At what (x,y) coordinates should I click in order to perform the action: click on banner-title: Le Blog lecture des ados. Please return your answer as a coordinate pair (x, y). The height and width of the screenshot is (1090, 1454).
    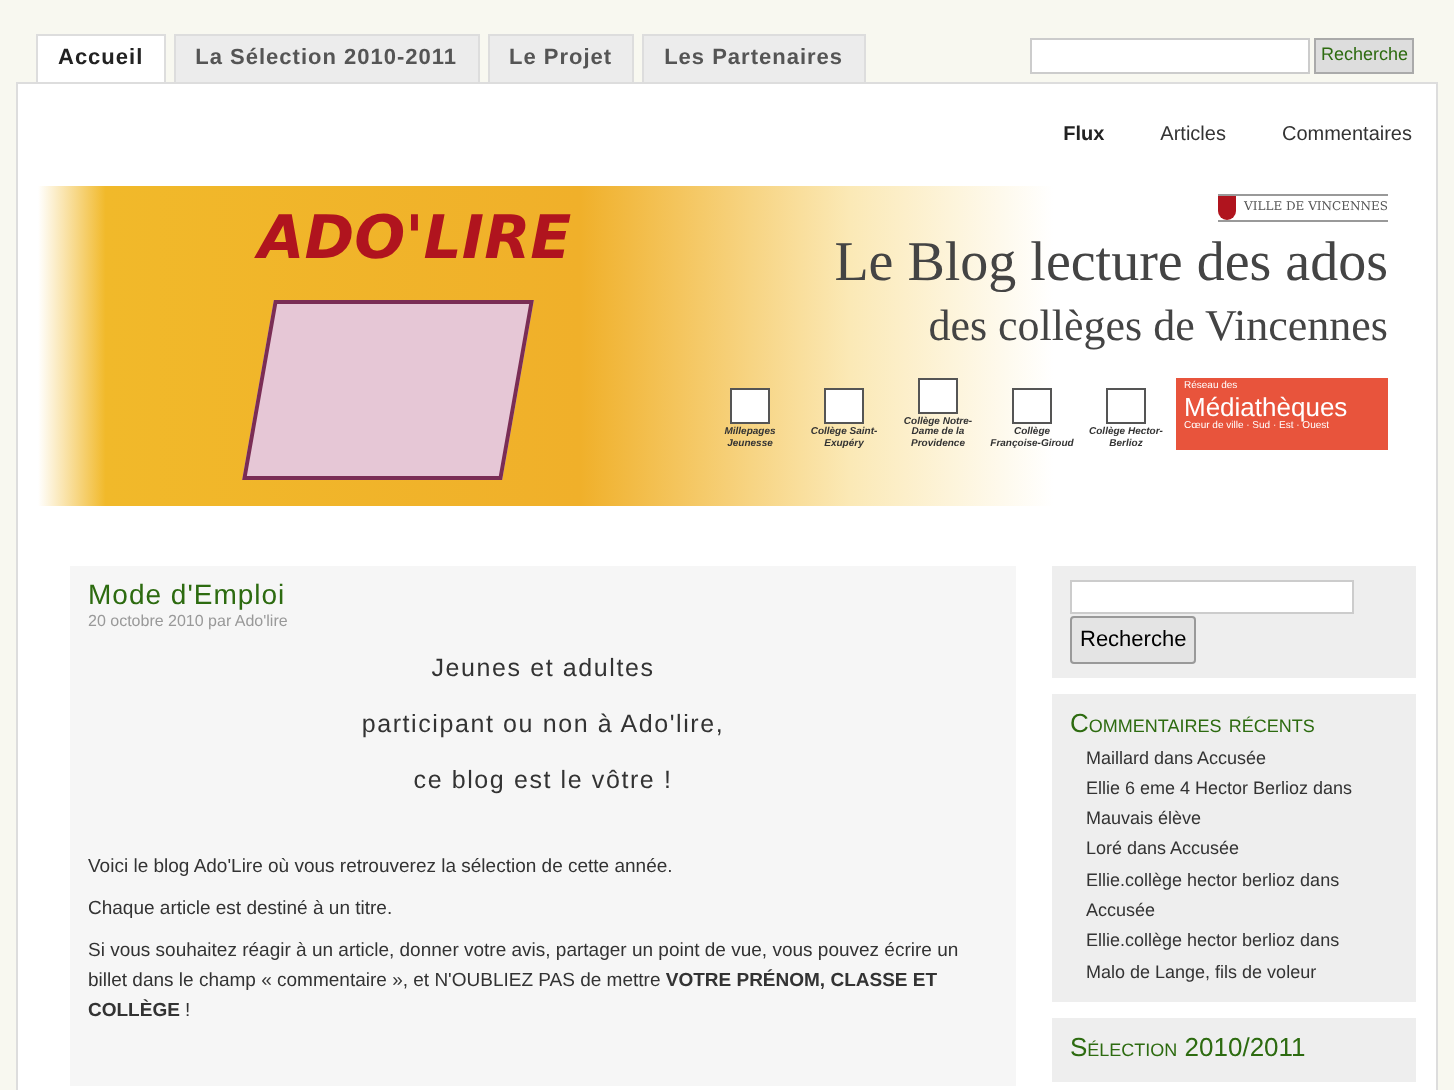
    Looking at the image, I should click on (1111, 262).